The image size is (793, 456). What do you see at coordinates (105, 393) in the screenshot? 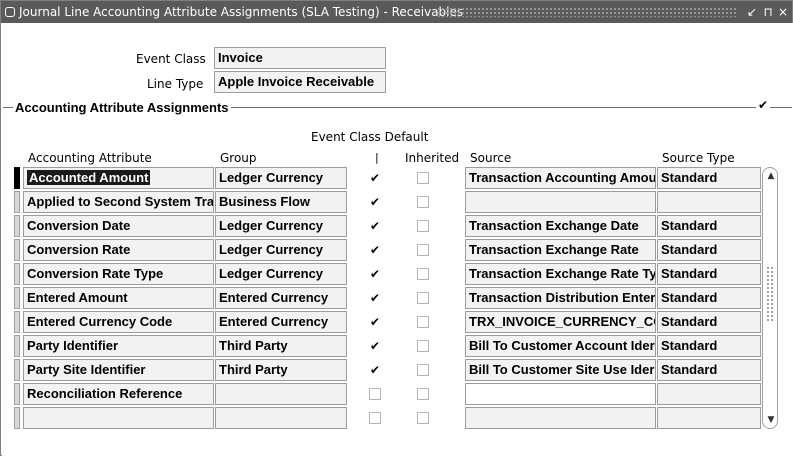
I see `accounting-attribute-value: Reconciliation Reference` at bounding box center [105, 393].